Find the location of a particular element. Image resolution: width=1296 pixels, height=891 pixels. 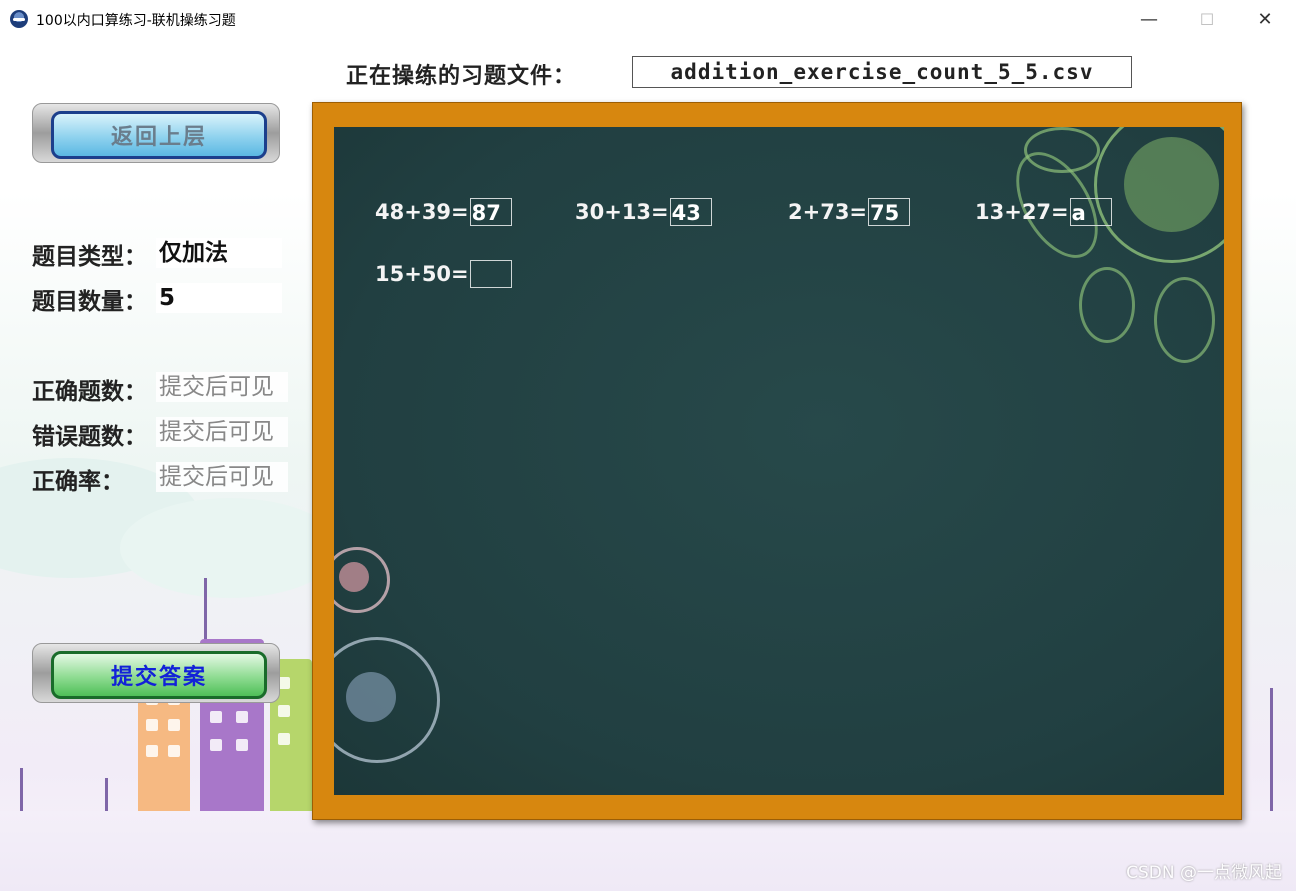

problem-expression: 2+73= is located at coordinates (828, 212).